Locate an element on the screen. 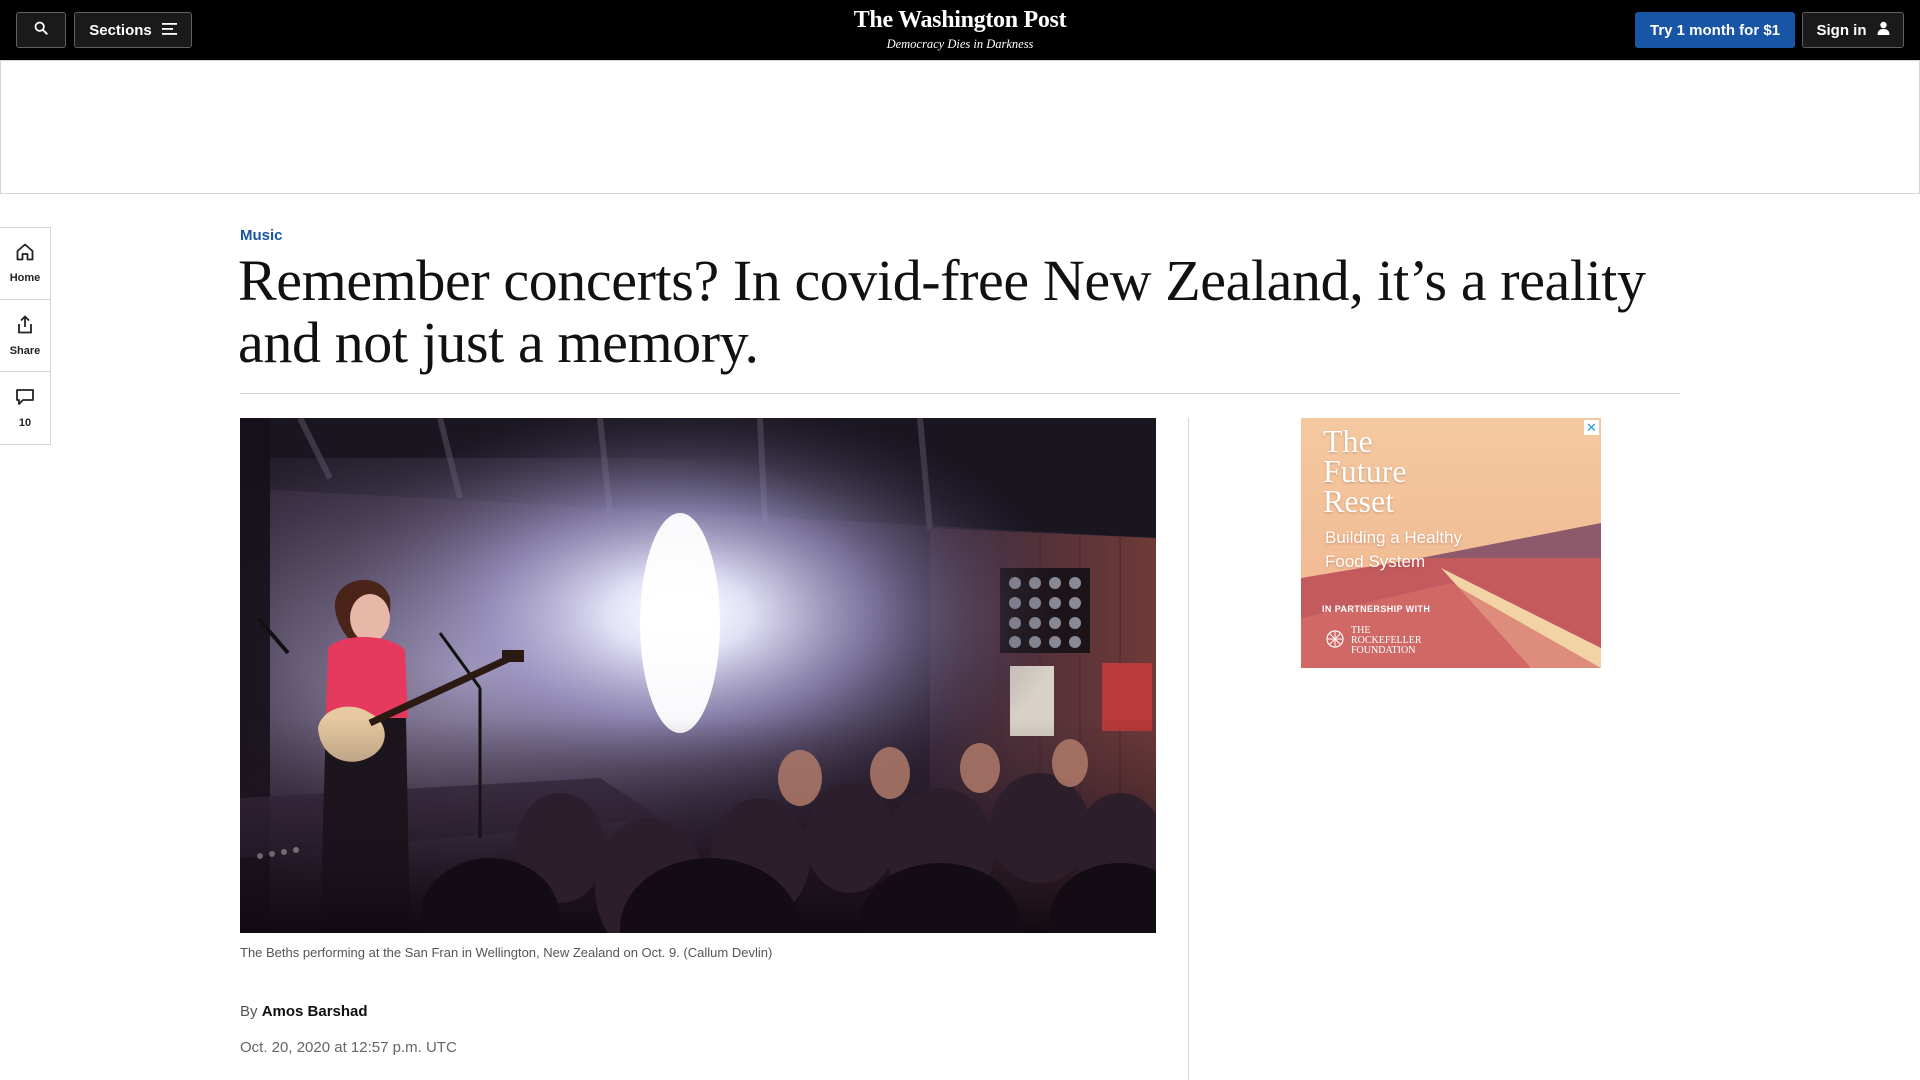 This screenshot has width=1920, height=1080. rail-comments-count: 10 is located at coordinates (25, 422).